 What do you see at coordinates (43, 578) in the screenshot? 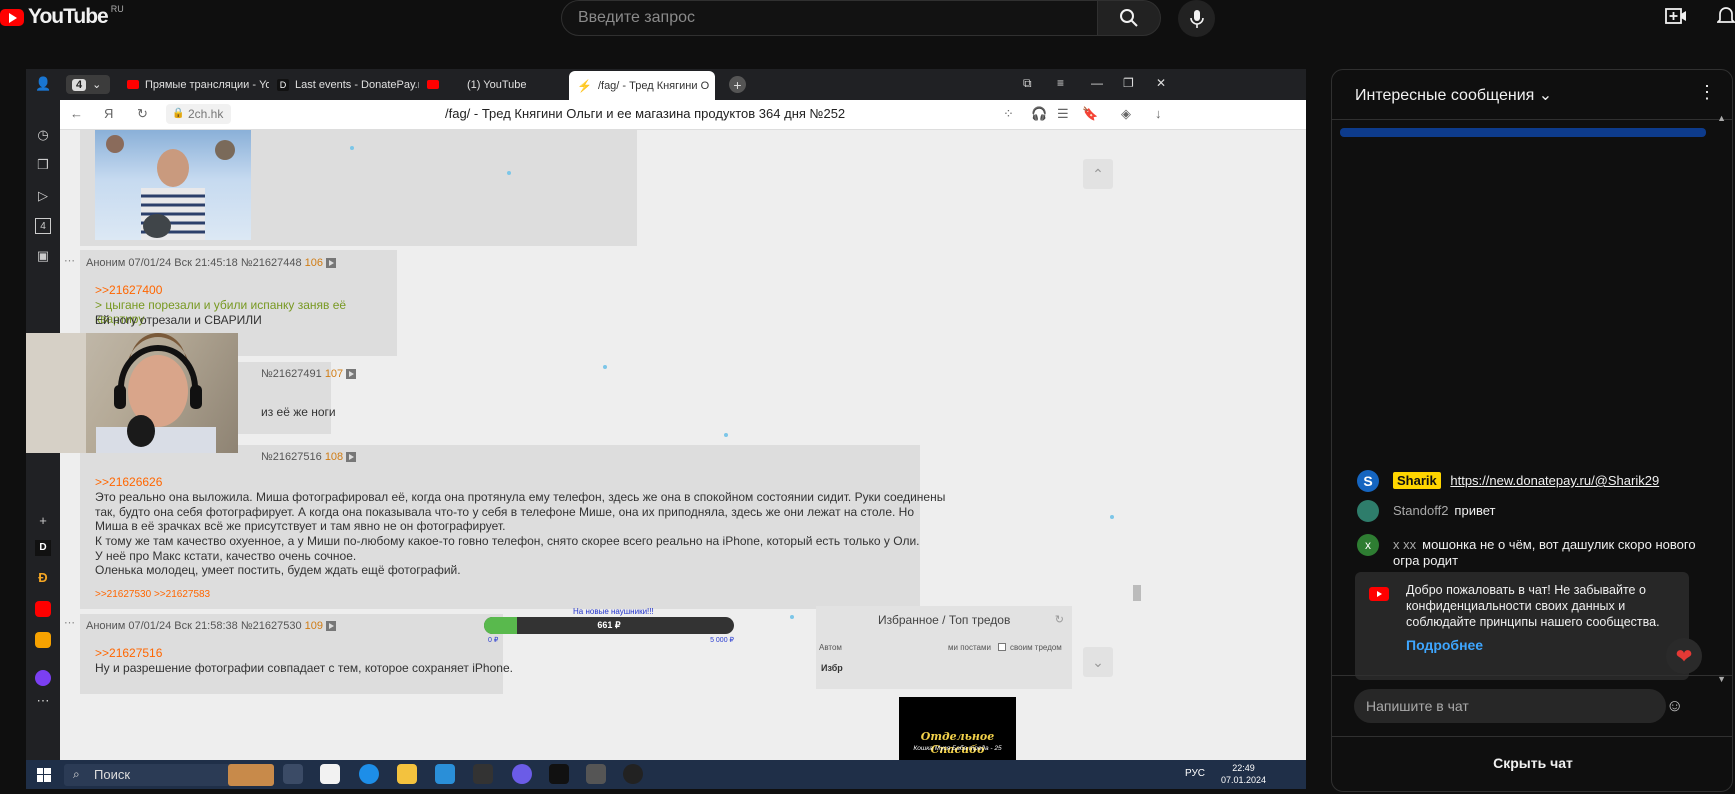
I see `boosty-icon: Ð` at bounding box center [43, 578].